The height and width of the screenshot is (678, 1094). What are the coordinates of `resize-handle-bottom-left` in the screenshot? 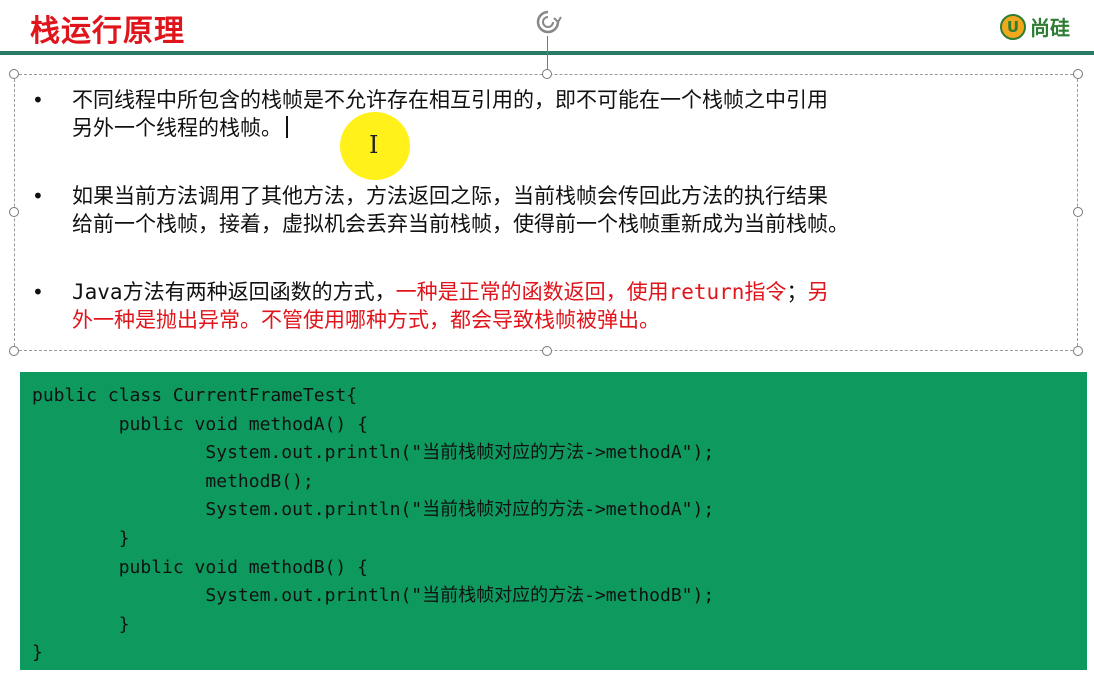 It's located at (14, 351).